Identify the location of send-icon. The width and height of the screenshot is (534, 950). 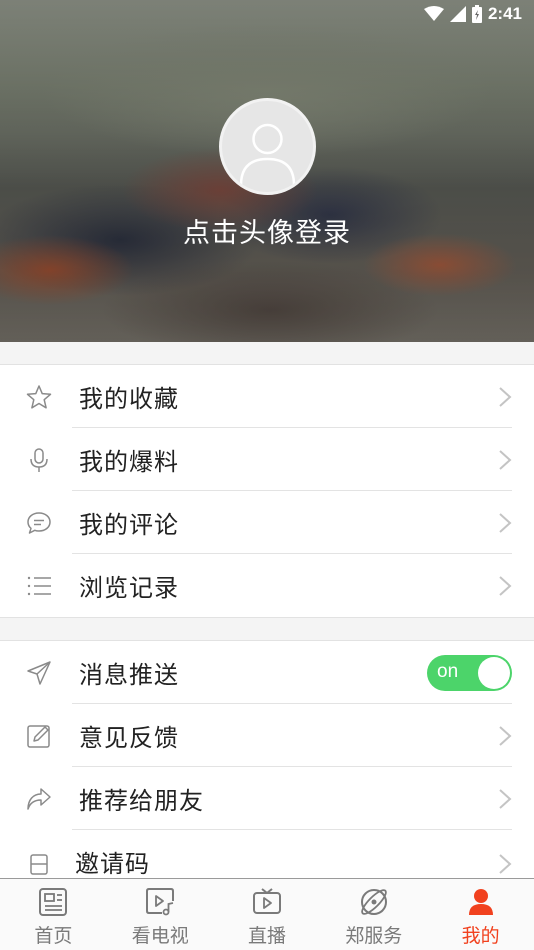
(39, 673).